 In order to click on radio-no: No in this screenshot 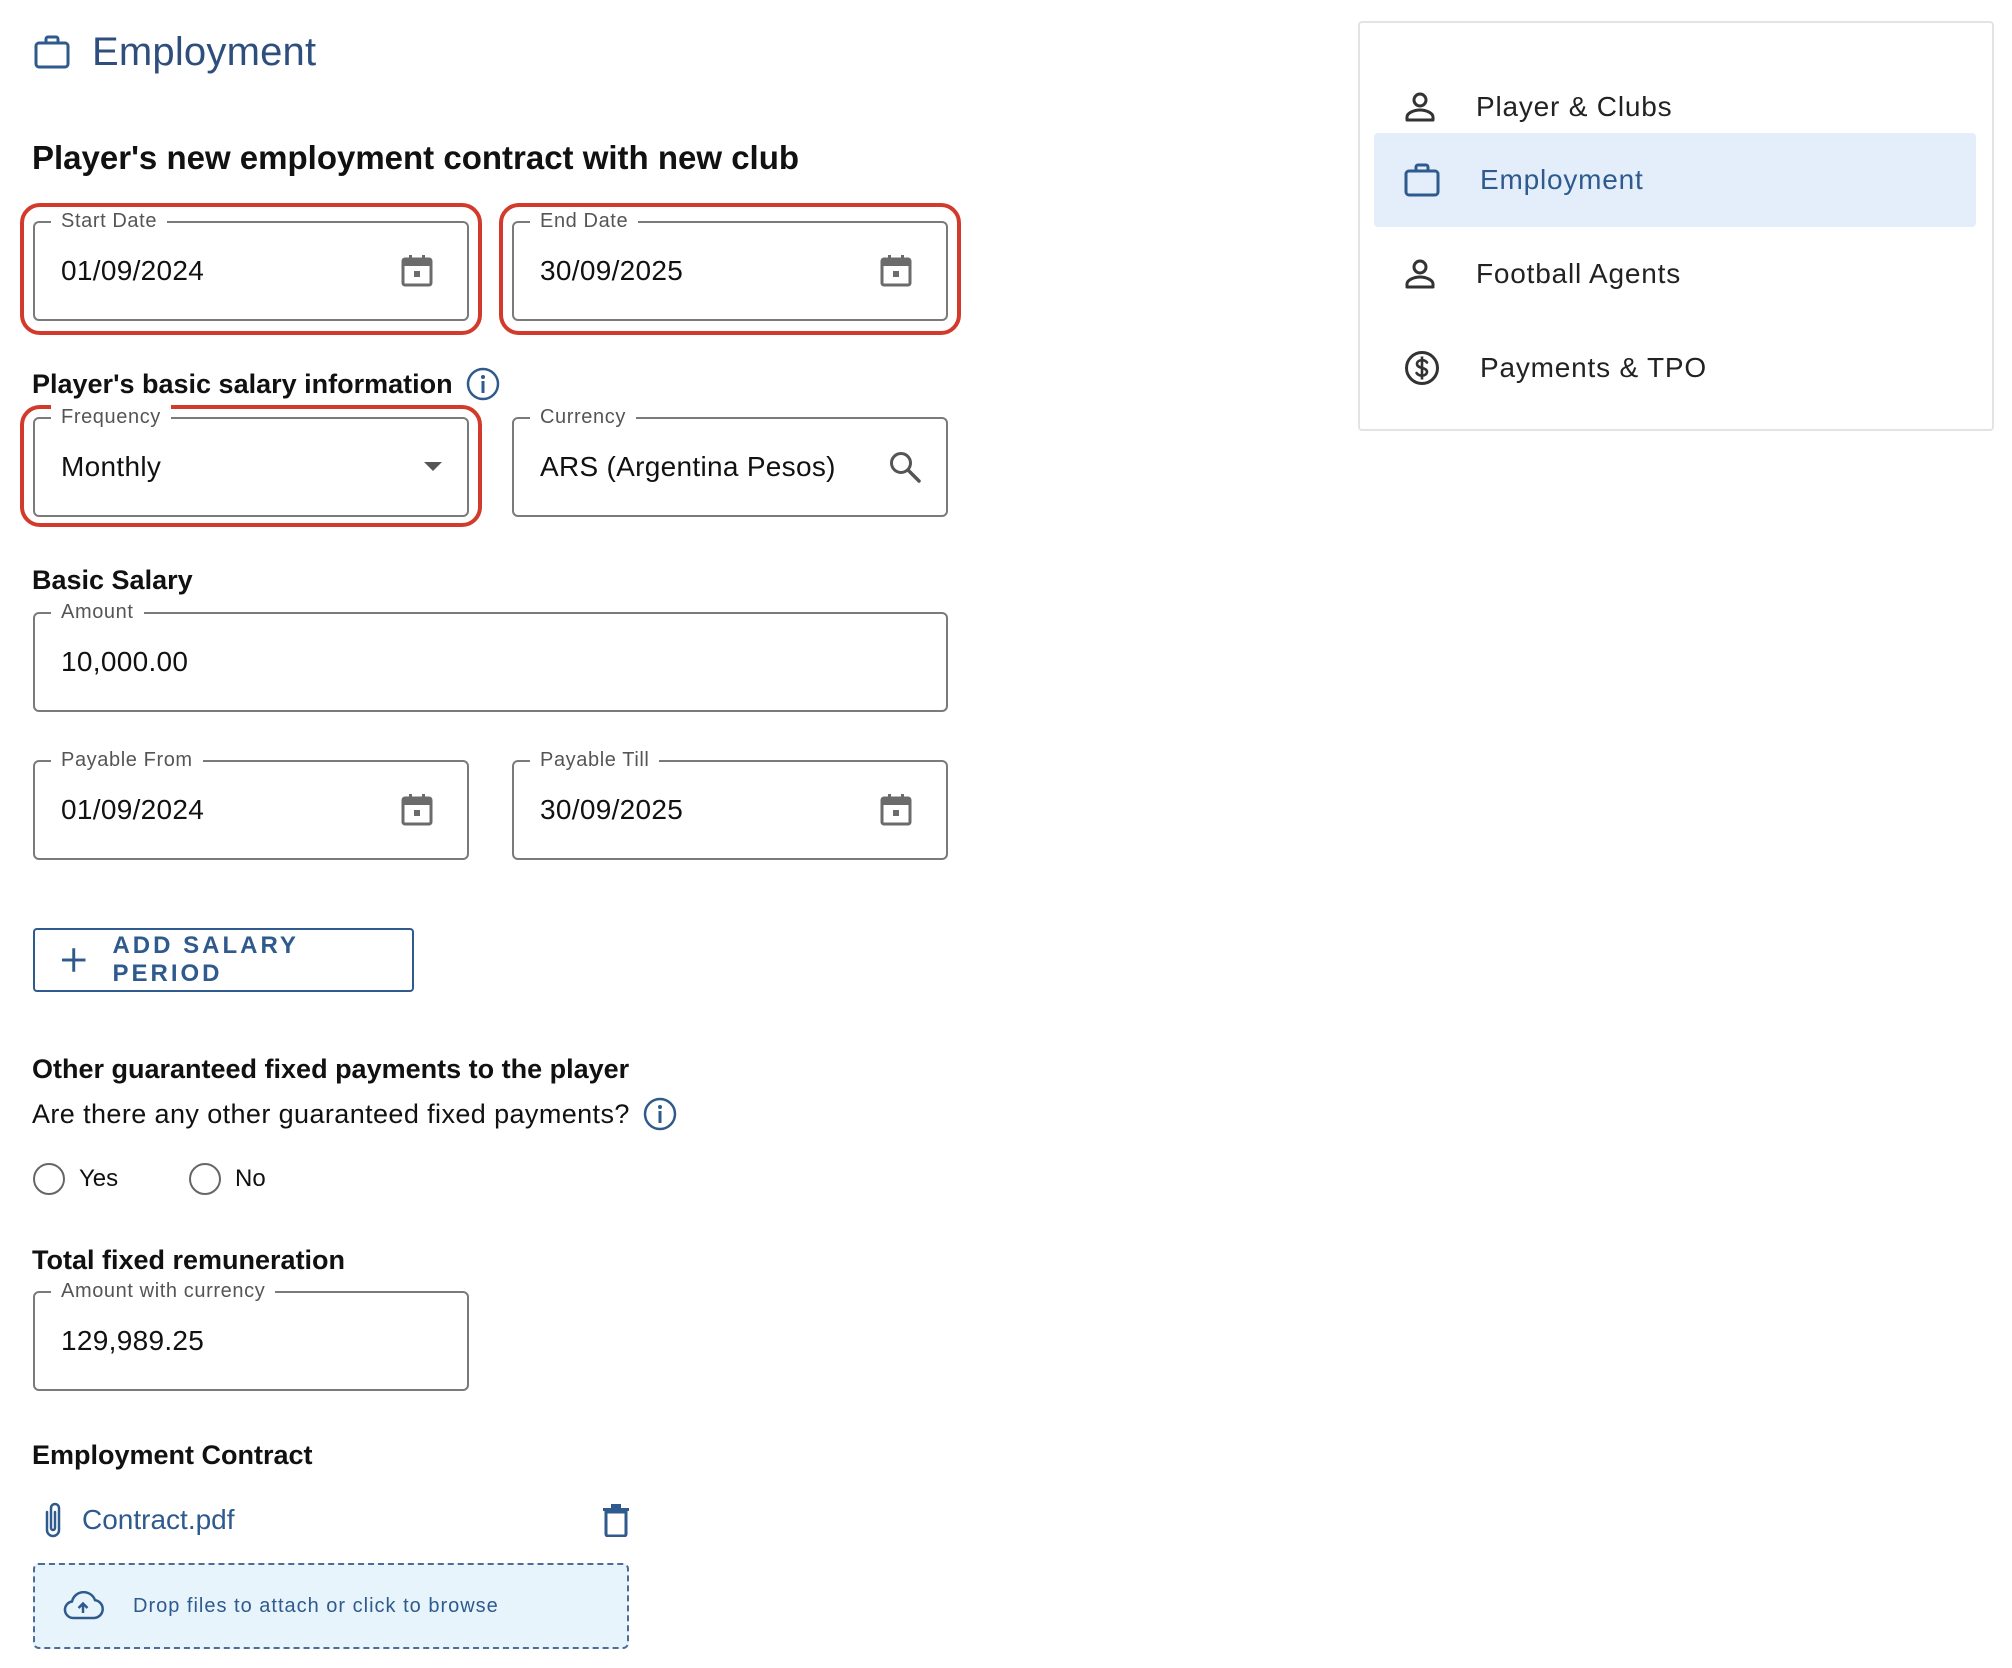, I will do `click(227, 1179)`.